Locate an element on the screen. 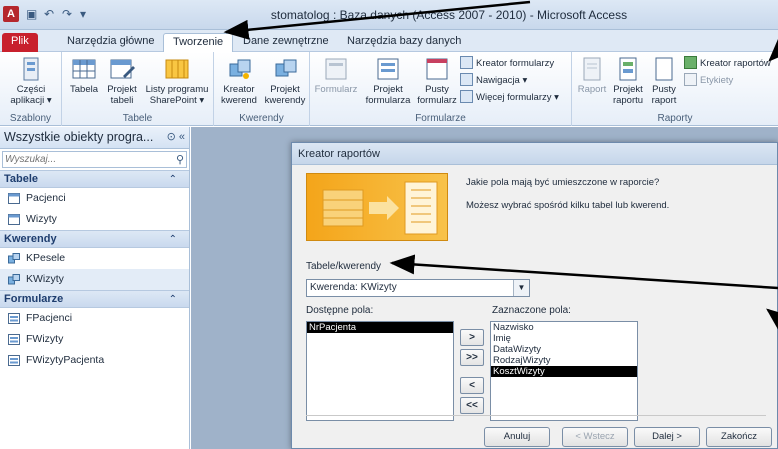 This screenshot has height=449, width=778. dialog-separator is located at coordinates (536, 415).